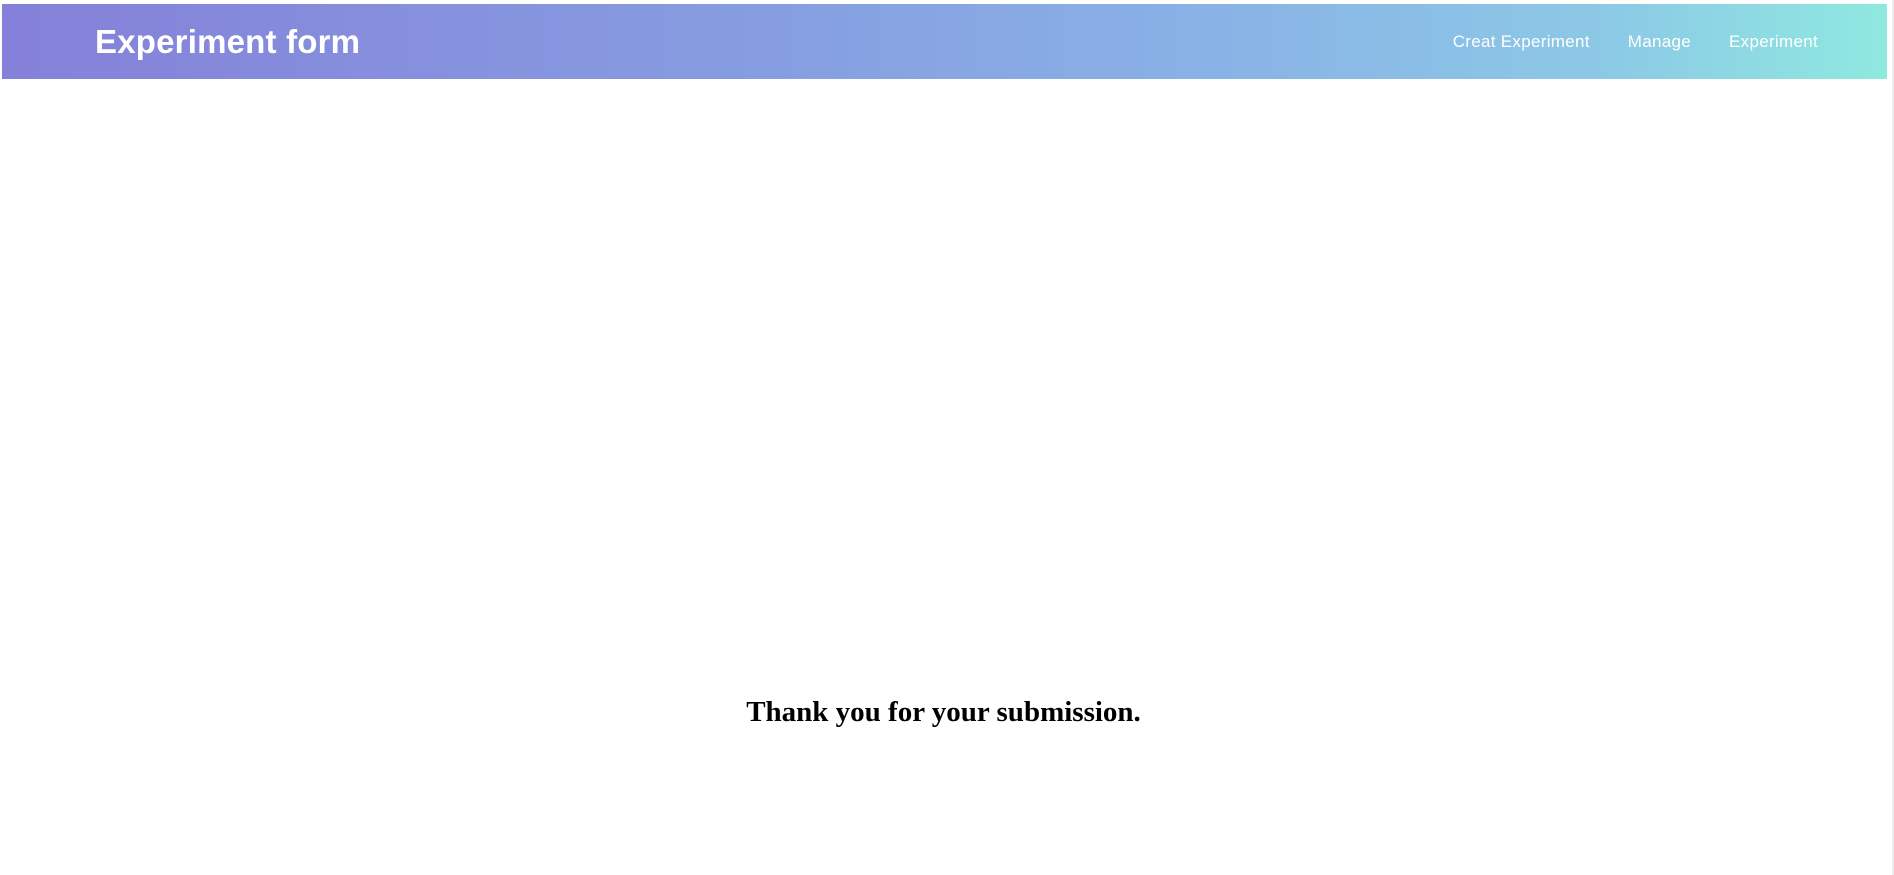 The image size is (1894, 875). Describe the element at coordinates (943, 712) in the screenshot. I see `submission-confirmation-message: Thank you for your submission.` at that location.